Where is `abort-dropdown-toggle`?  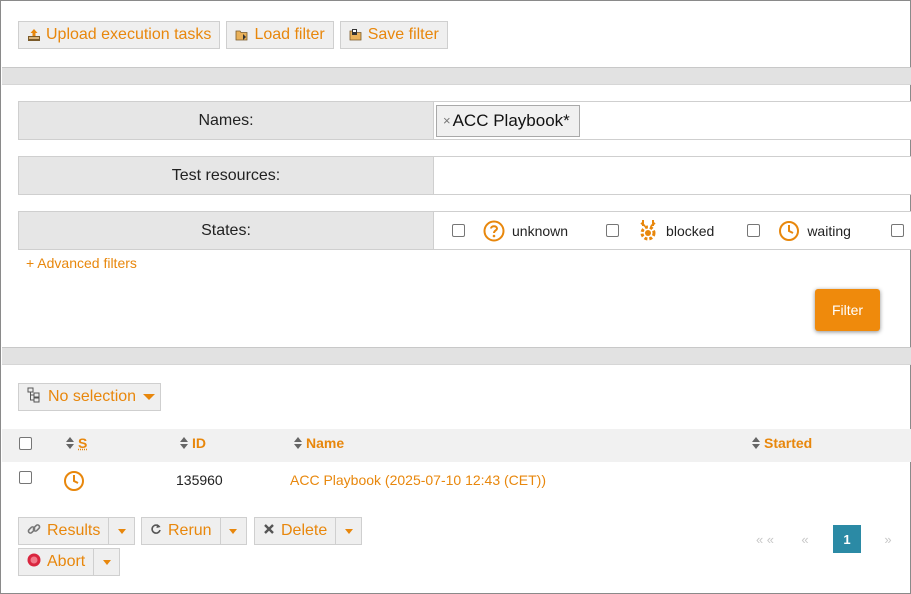 abort-dropdown-toggle is located at coordinates (106, 562).